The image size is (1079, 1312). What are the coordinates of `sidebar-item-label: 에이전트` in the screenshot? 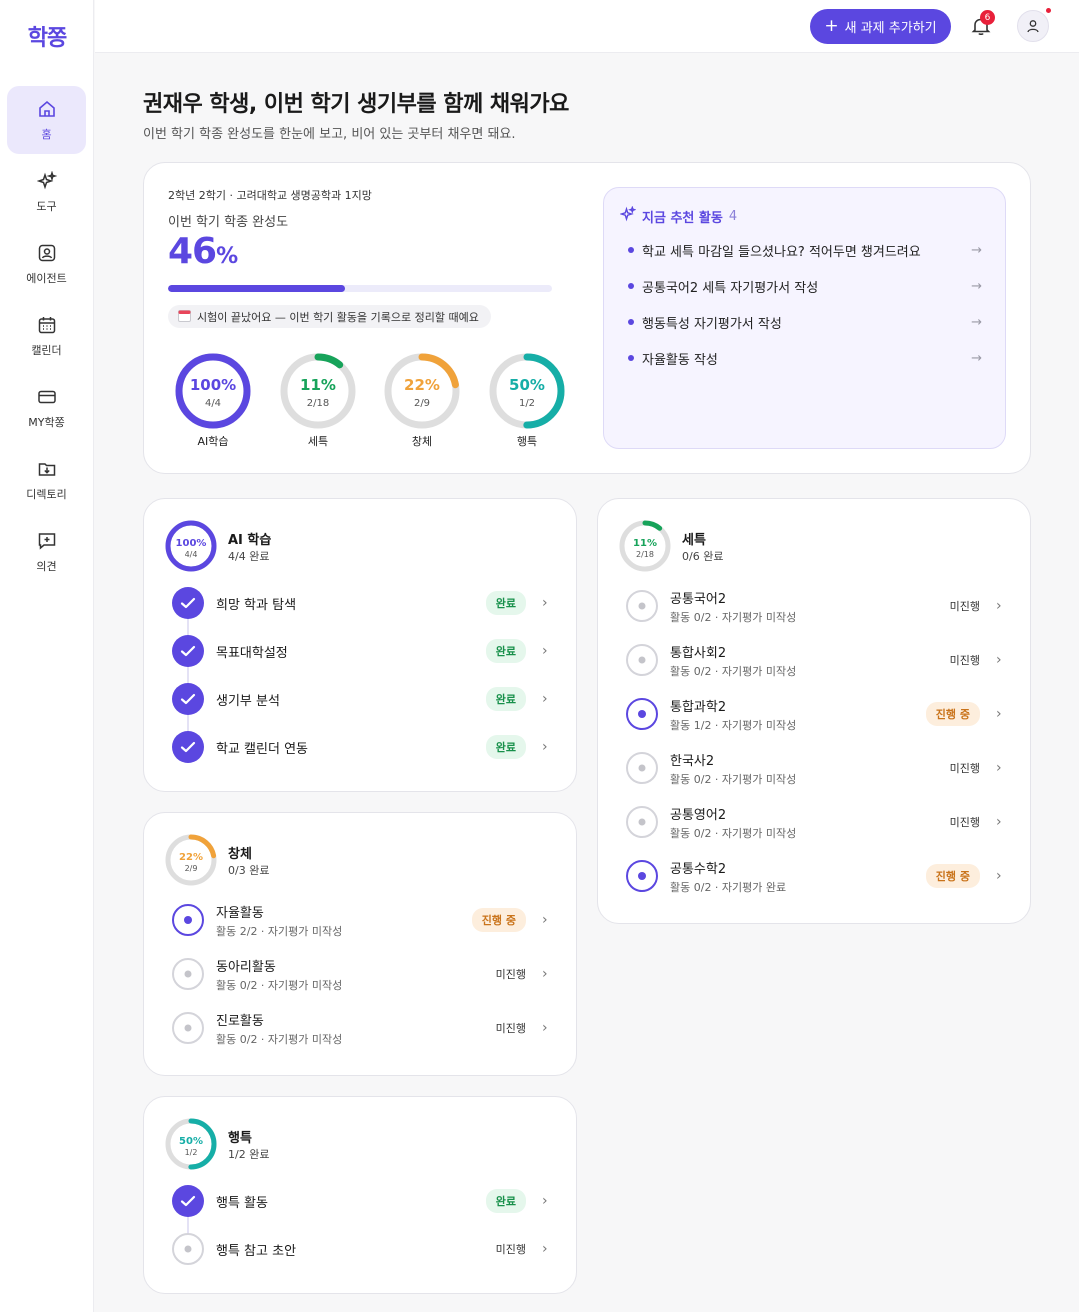 It's located at (46, 278).